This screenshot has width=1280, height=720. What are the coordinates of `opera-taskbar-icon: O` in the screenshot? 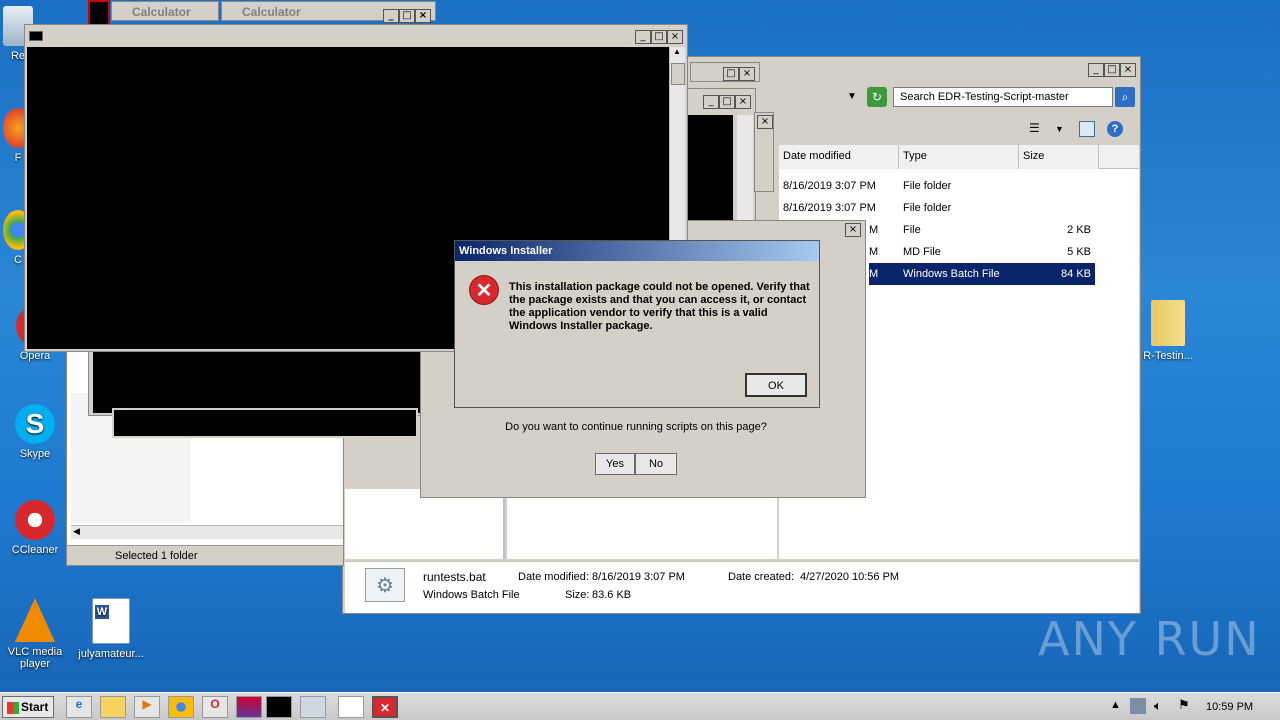 It's located at (215, 707).